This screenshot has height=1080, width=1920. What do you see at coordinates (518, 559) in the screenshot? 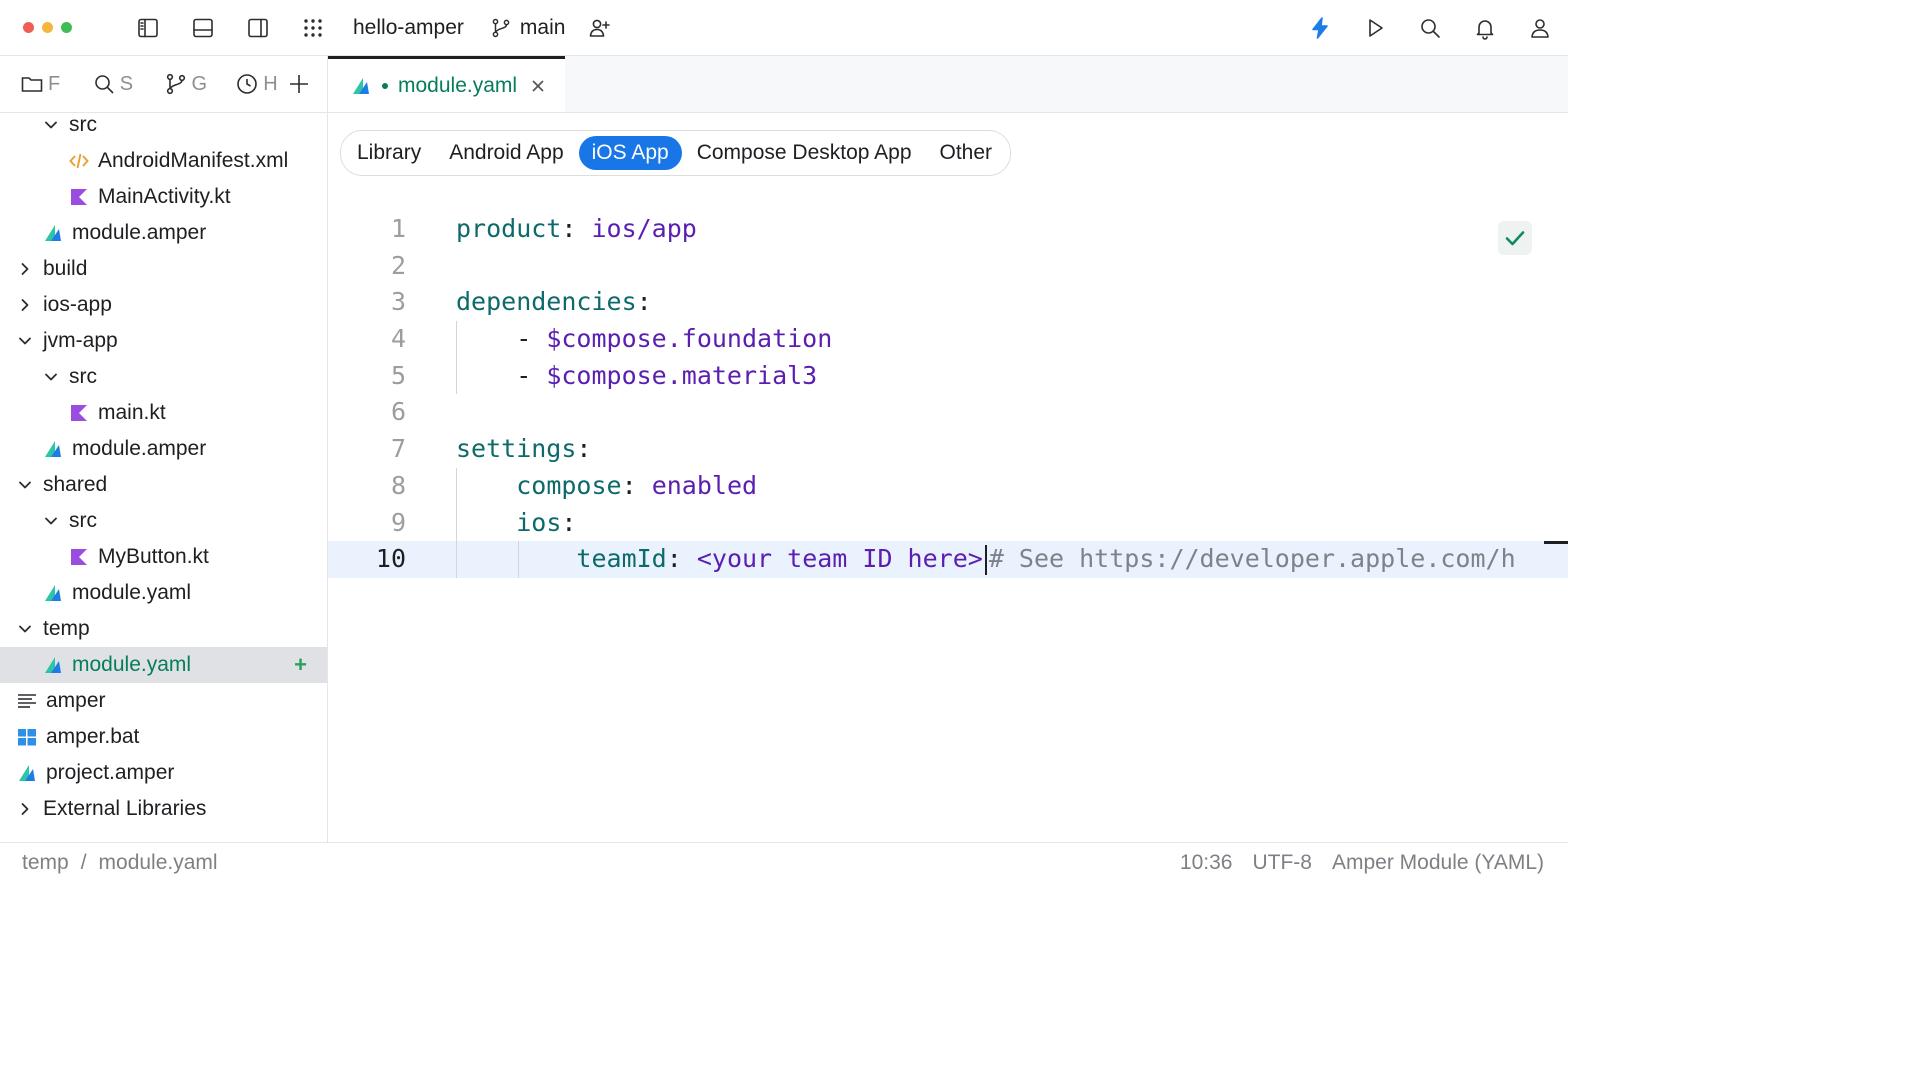
I see `indent-guide` at bounding box center [518, 559].